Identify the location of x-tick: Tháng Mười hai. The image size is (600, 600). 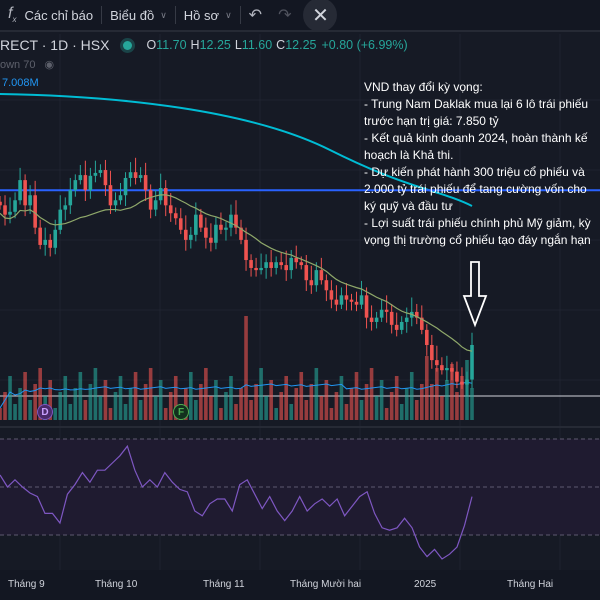
(326, 584).